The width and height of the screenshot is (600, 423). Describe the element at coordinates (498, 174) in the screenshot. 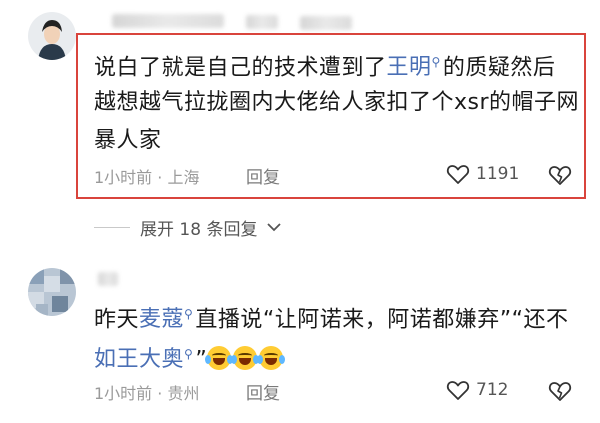

I see `like-count: 1191` at that location.